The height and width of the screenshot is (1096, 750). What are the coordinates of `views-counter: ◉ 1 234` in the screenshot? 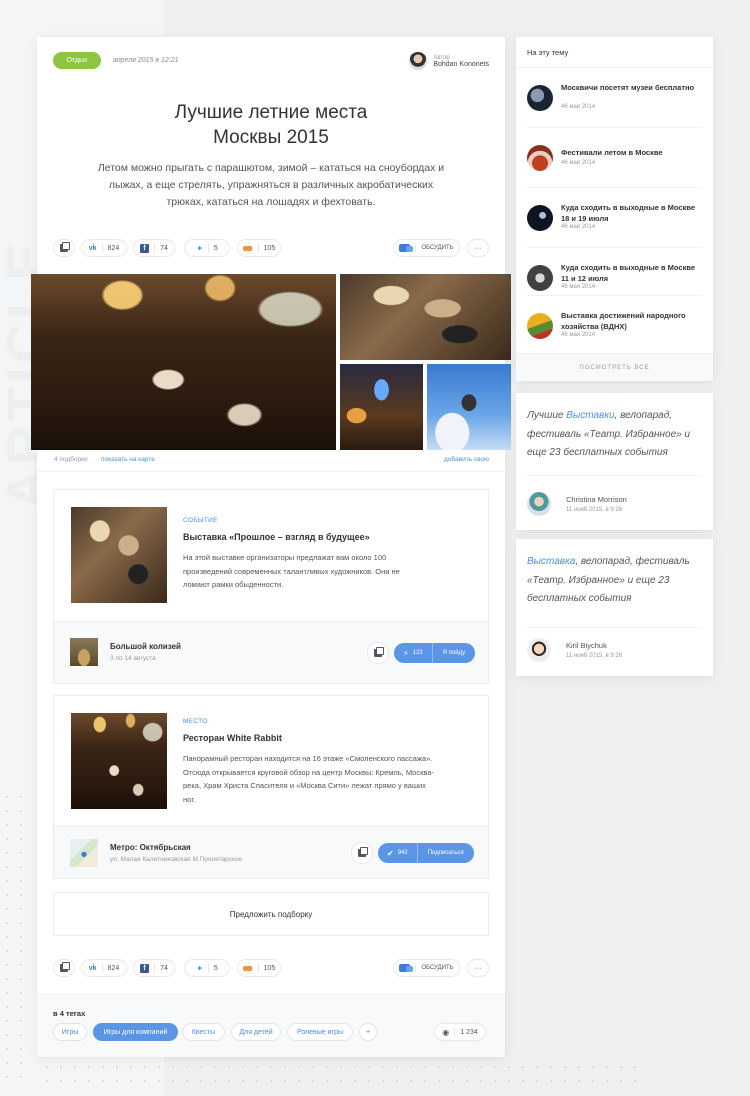 It's located at (460, 1032).